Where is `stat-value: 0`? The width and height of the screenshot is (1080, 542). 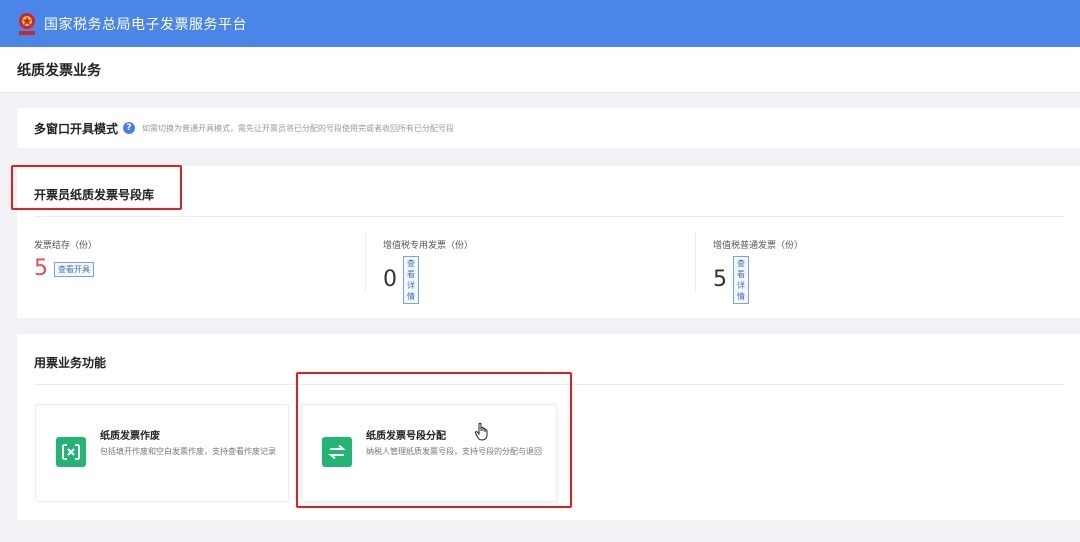 stat-value: 0 is located at coordinates (390, 279).